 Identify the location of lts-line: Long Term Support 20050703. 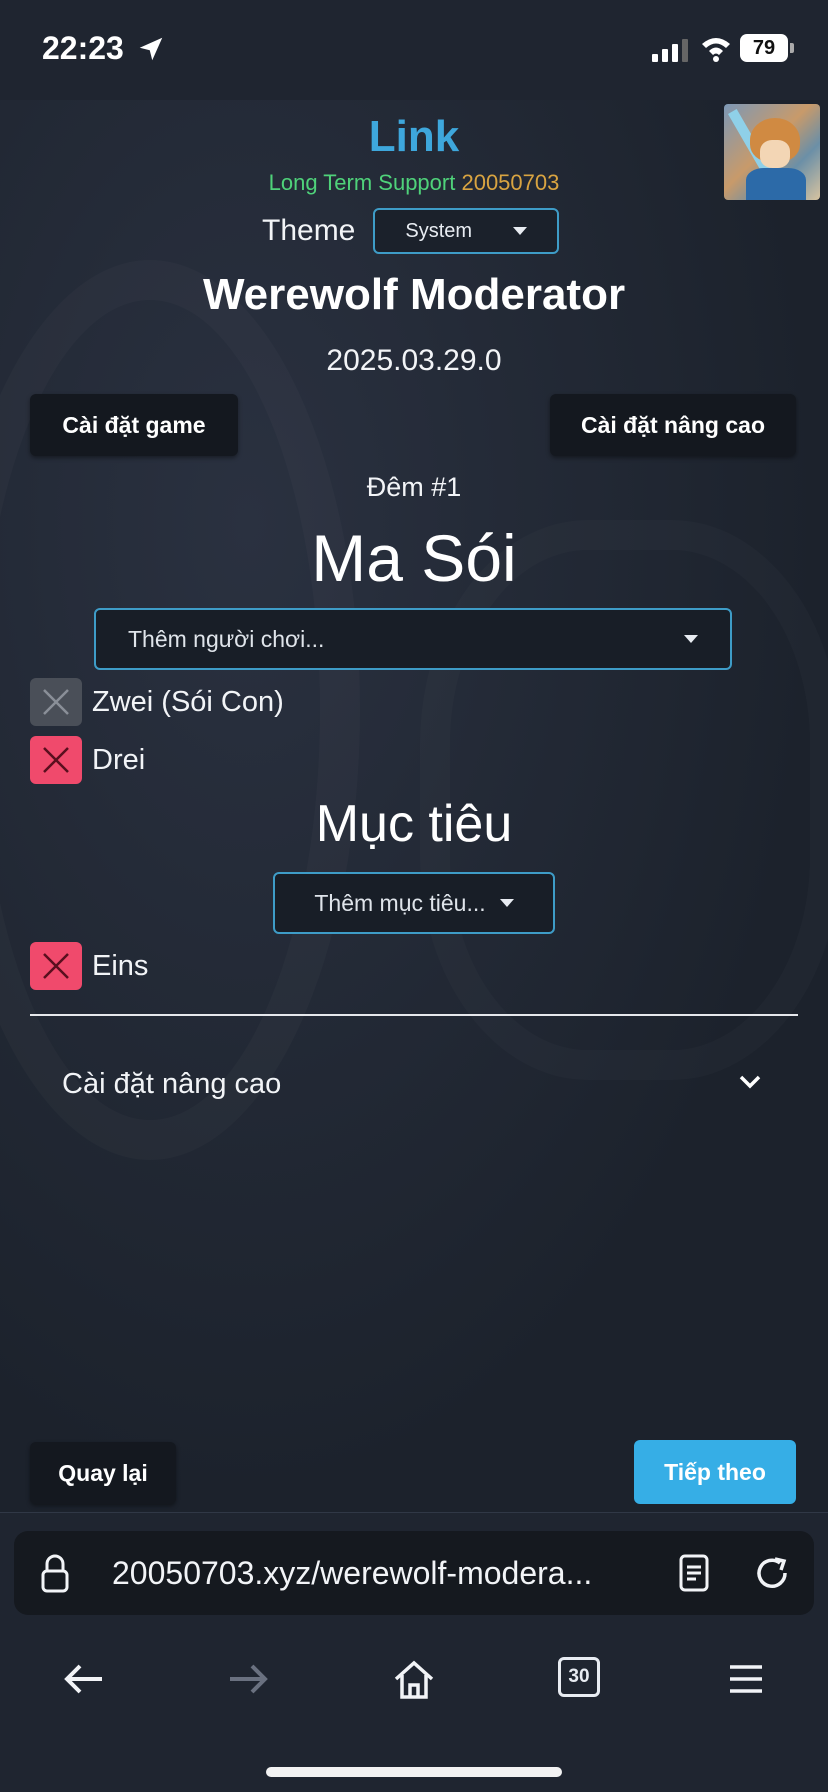
(414, 183).